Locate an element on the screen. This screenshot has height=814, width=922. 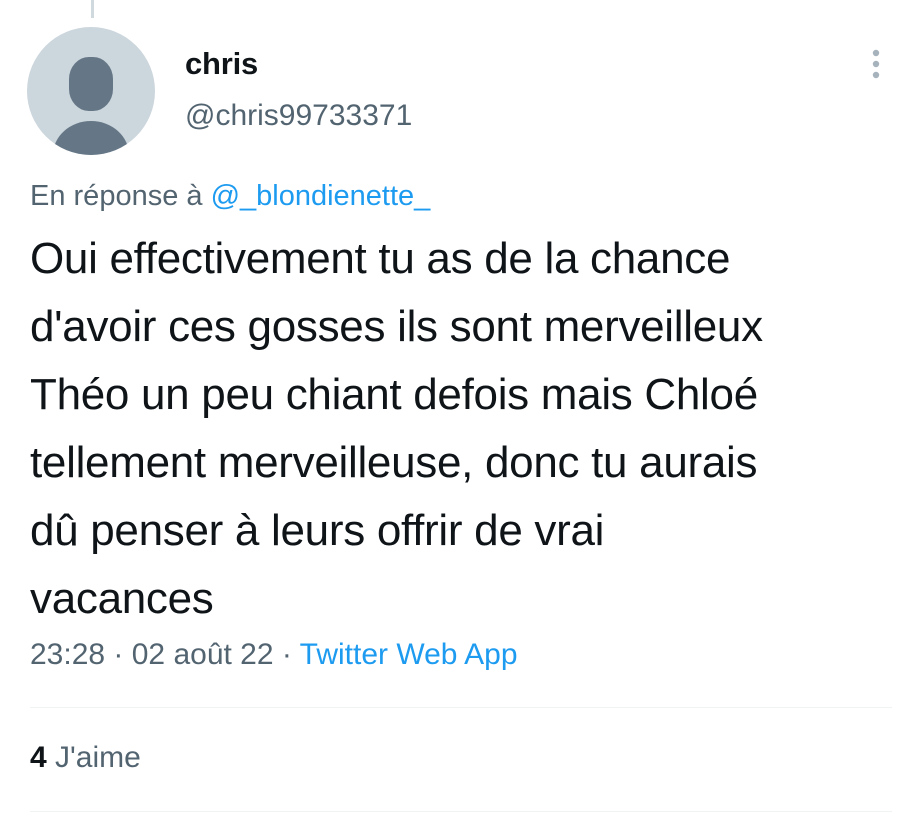
reply-mention-link: @_blondienette_ is located at coordinates (321, 196).